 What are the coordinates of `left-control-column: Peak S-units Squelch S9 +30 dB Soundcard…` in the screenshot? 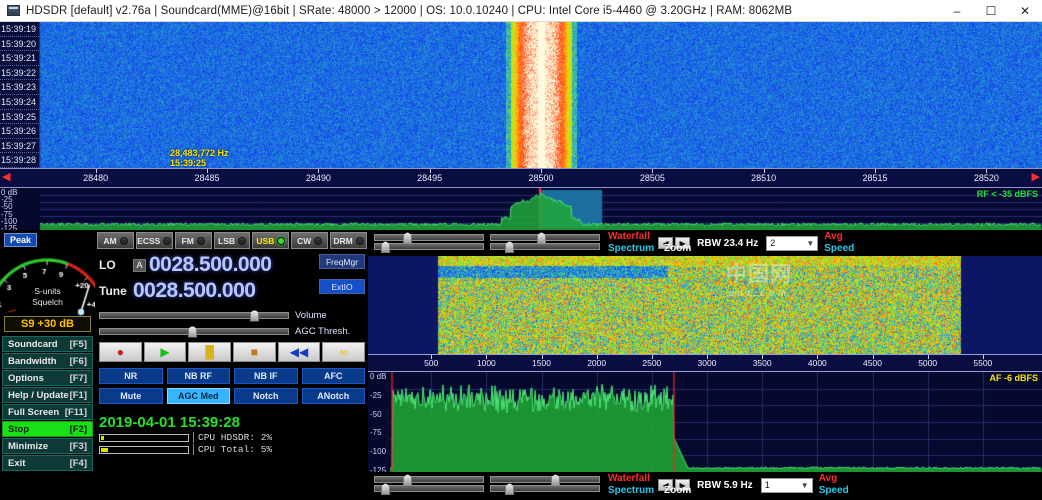 It's located at (47, 365).